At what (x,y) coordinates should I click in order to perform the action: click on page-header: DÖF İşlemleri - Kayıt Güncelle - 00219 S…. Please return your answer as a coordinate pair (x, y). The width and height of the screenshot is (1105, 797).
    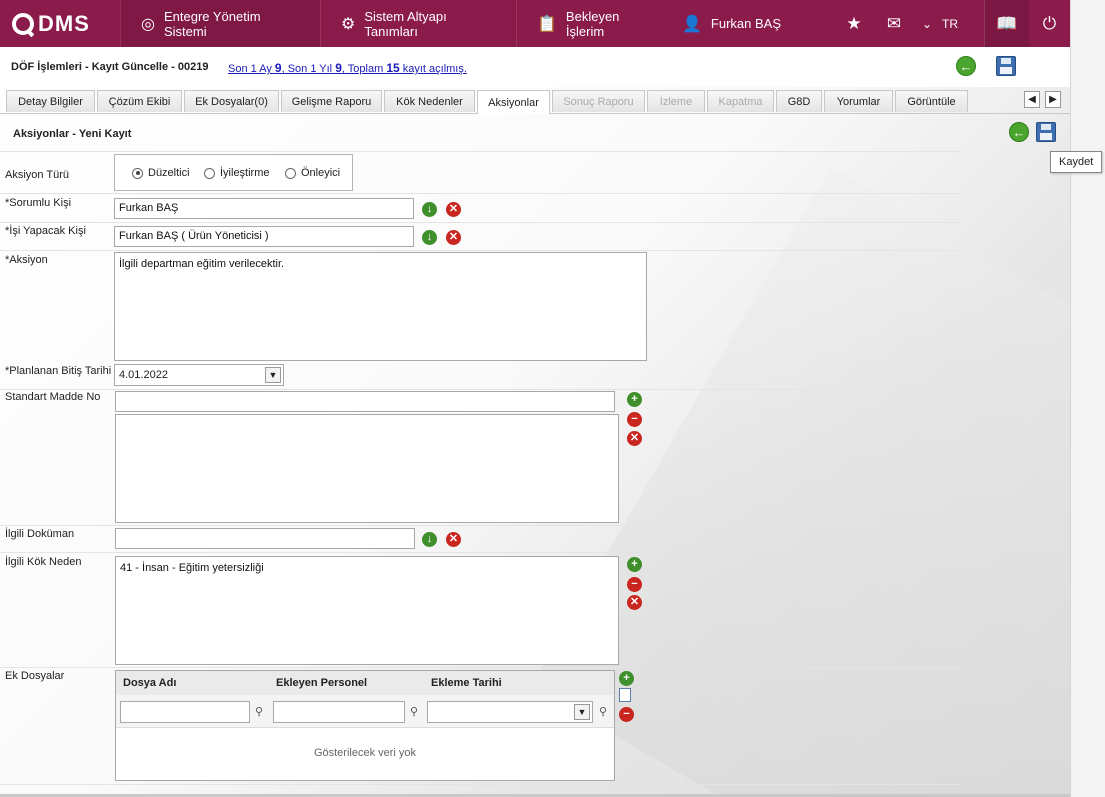
    Looking at the image, I should click on (535, 67).